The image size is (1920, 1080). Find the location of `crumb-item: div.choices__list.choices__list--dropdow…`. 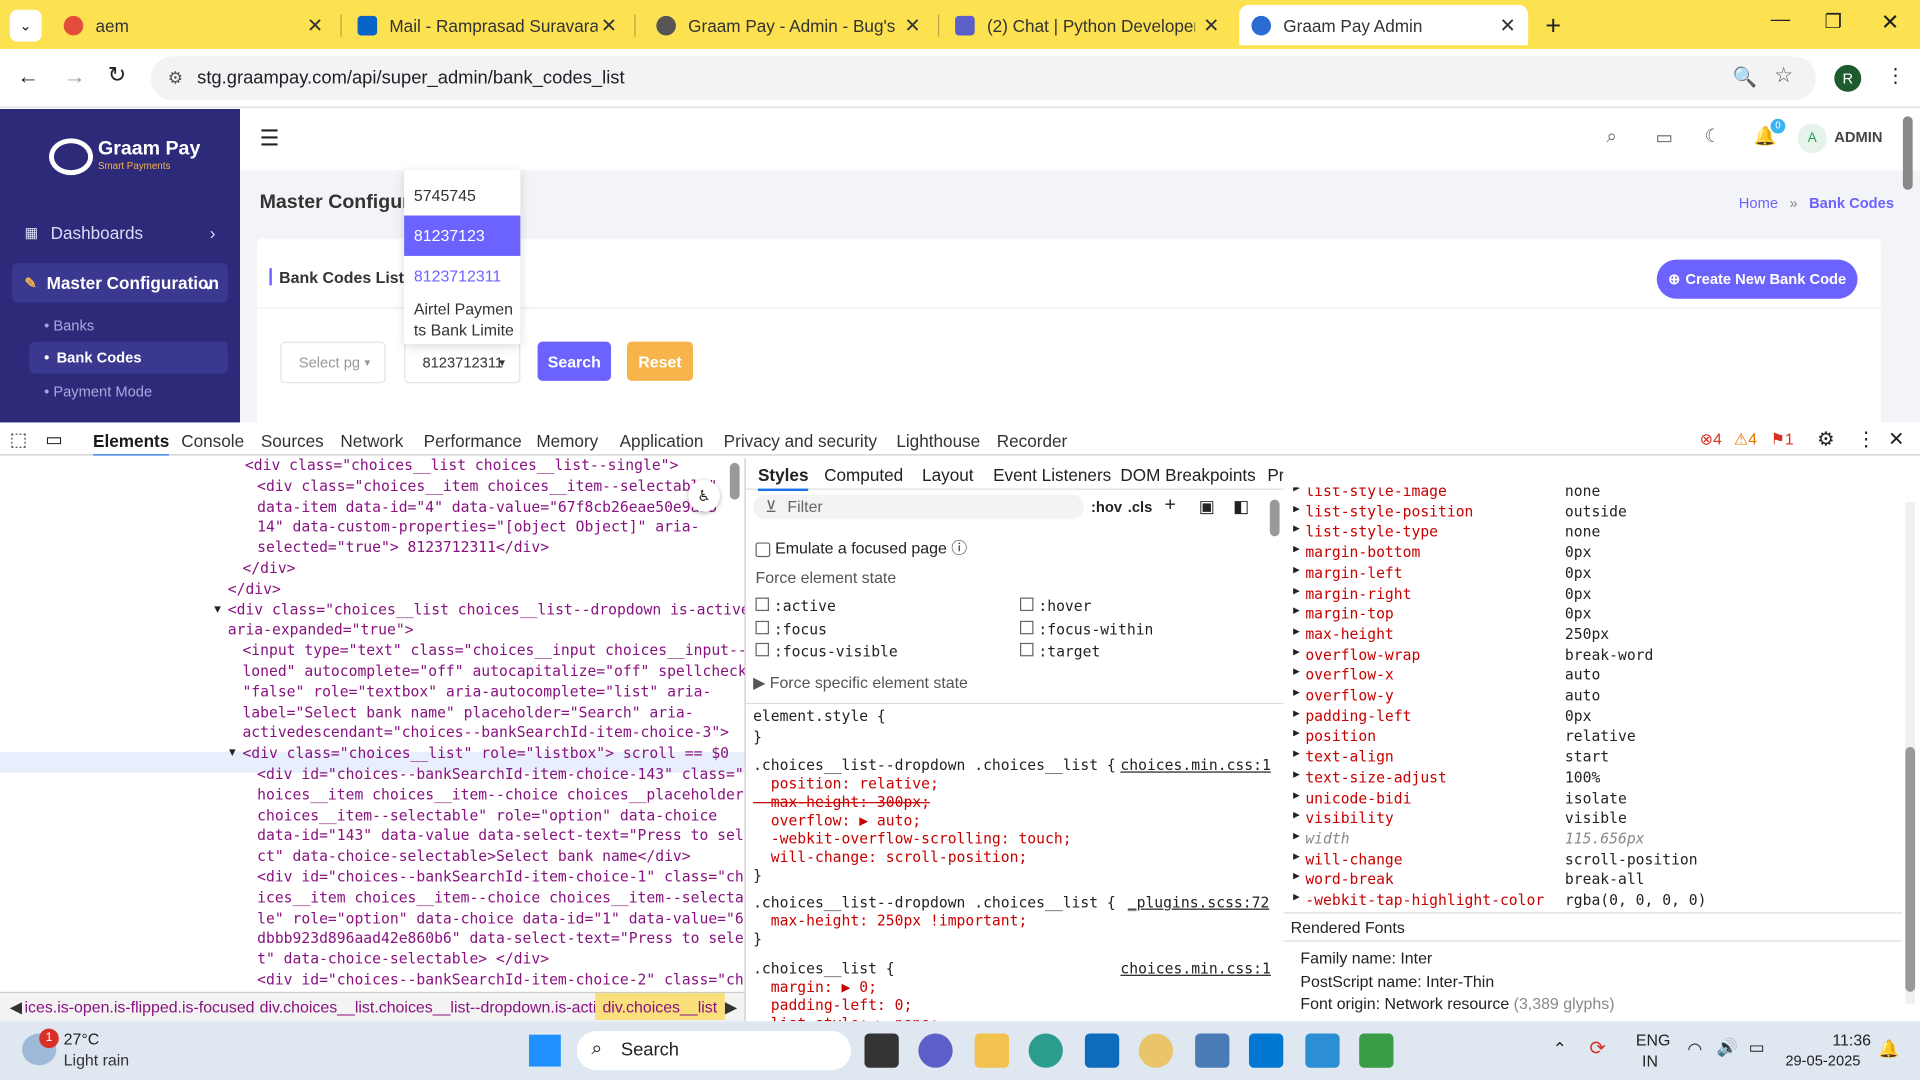

crumb-item: div.choices__list.choices__list--dropdow… is located at coordinates (437, 1007).